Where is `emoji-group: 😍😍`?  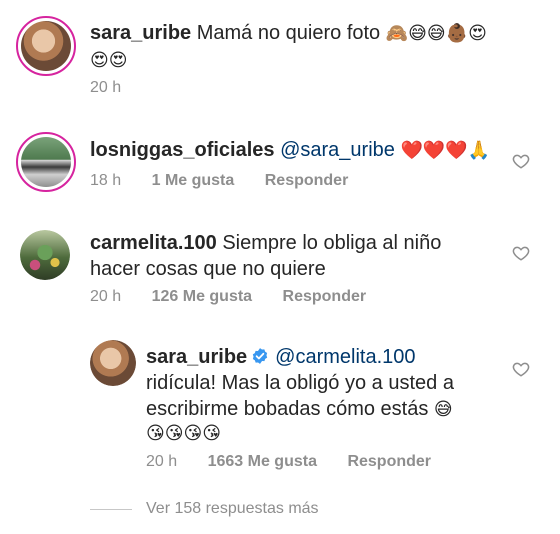
emoji-group: 😍😍 is located at coordinates (109, 60).